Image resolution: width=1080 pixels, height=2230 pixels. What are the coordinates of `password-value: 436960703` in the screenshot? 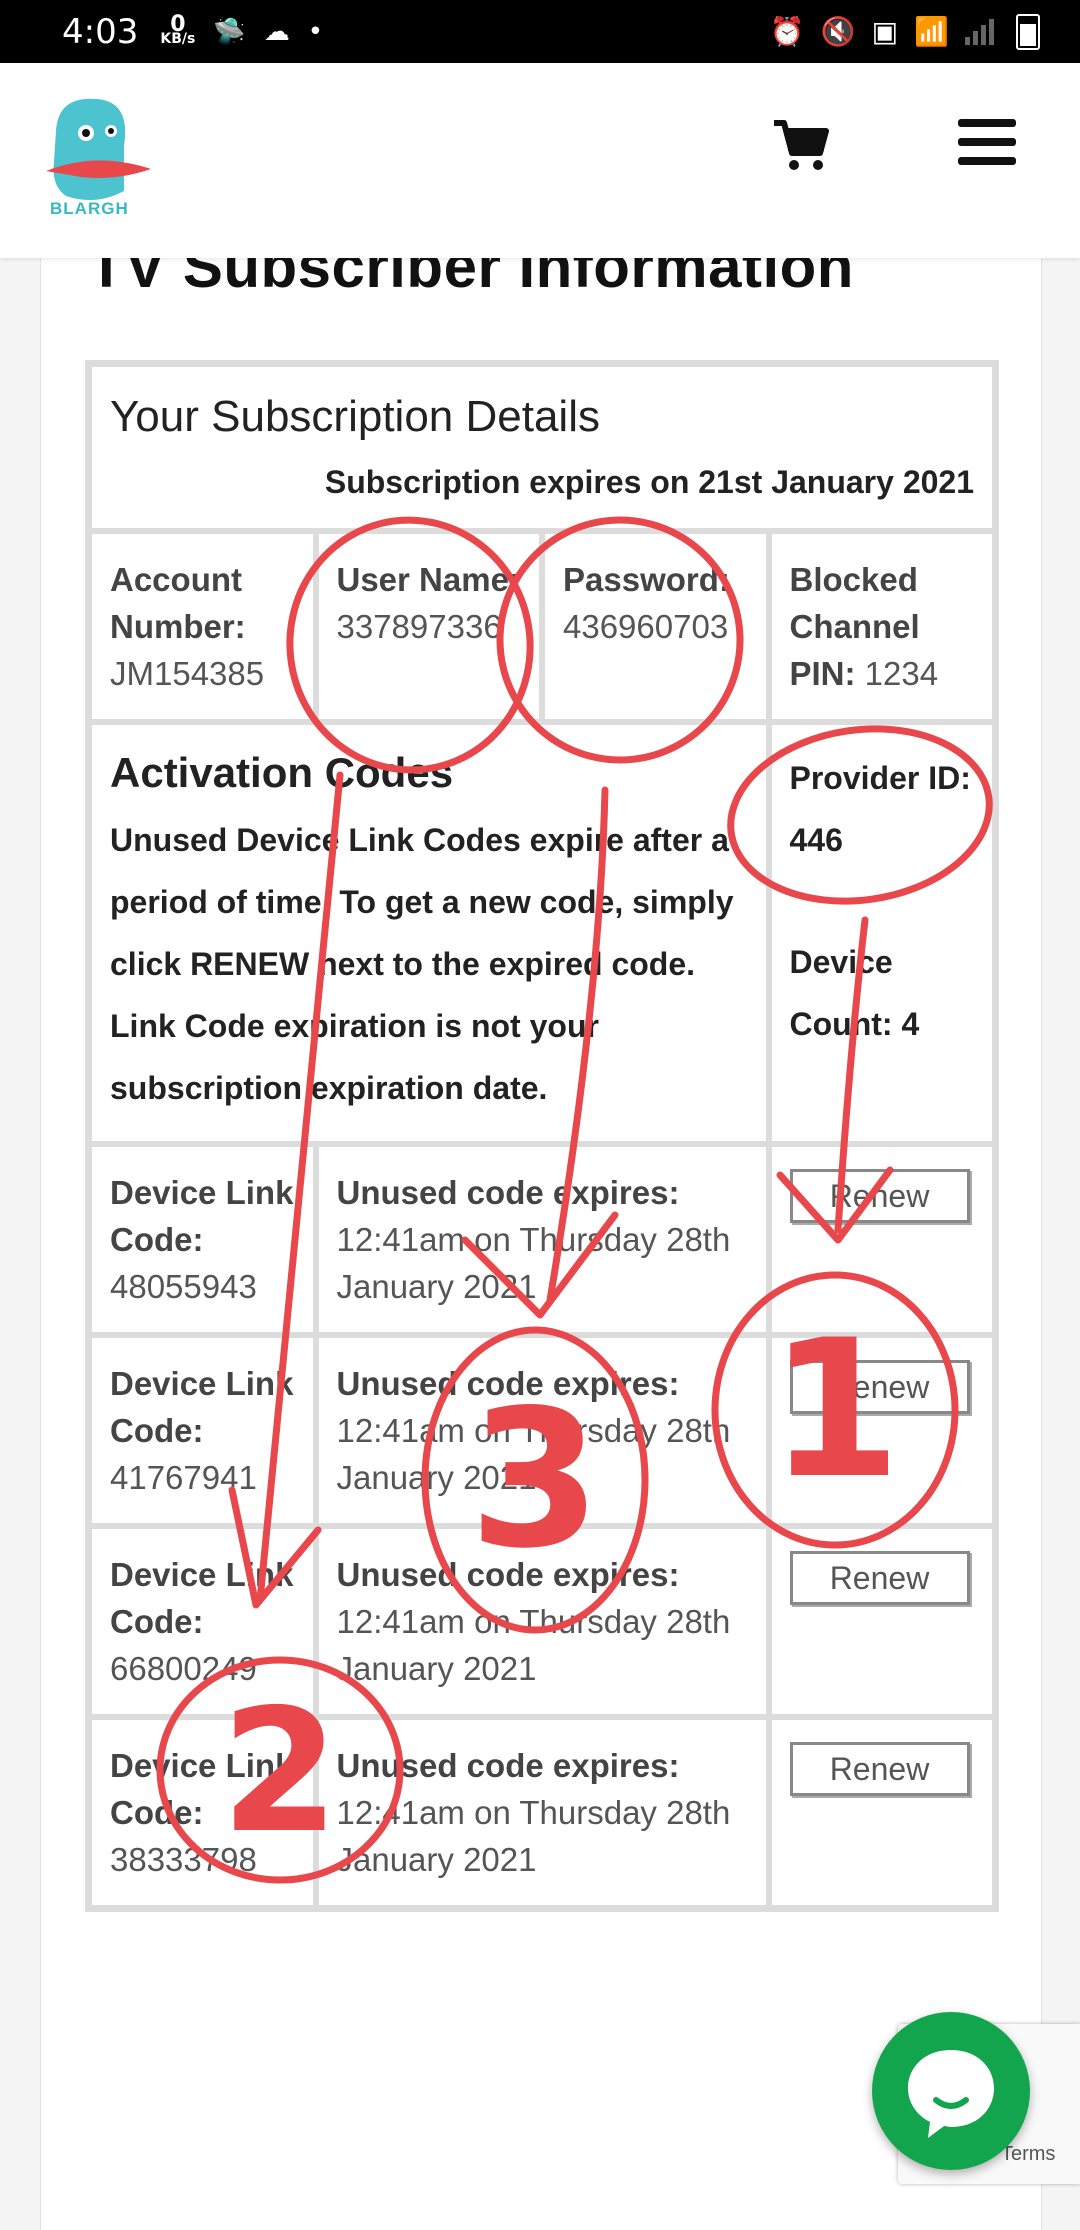 It's located at (646, 626).